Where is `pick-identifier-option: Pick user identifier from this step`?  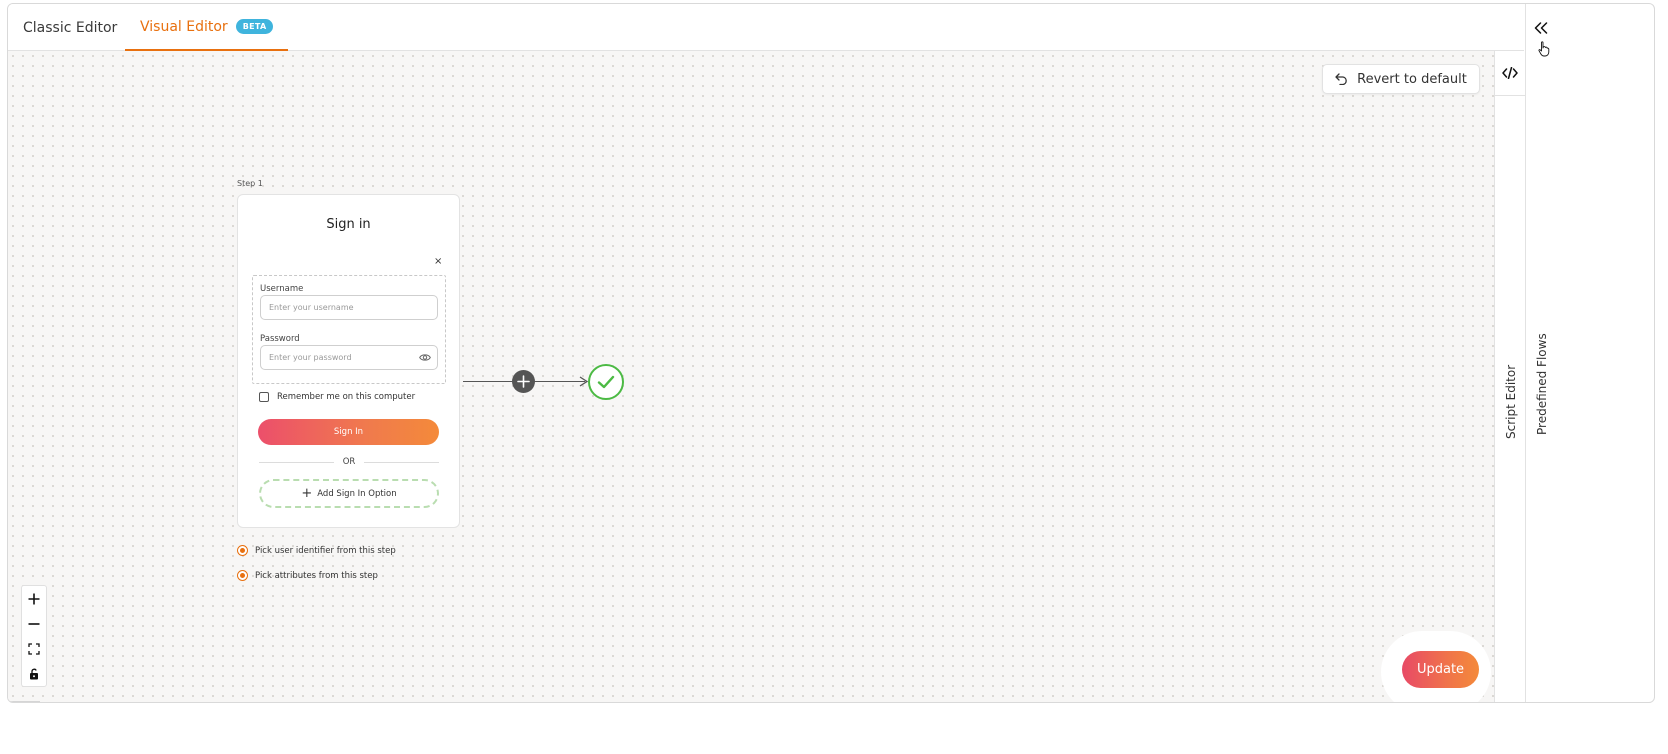
pick-identifier-option: Pick user identifier from this step is located at coordinates (316, 550).